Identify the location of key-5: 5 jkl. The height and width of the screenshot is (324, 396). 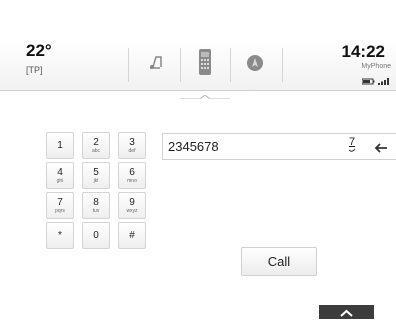
(96, 175).